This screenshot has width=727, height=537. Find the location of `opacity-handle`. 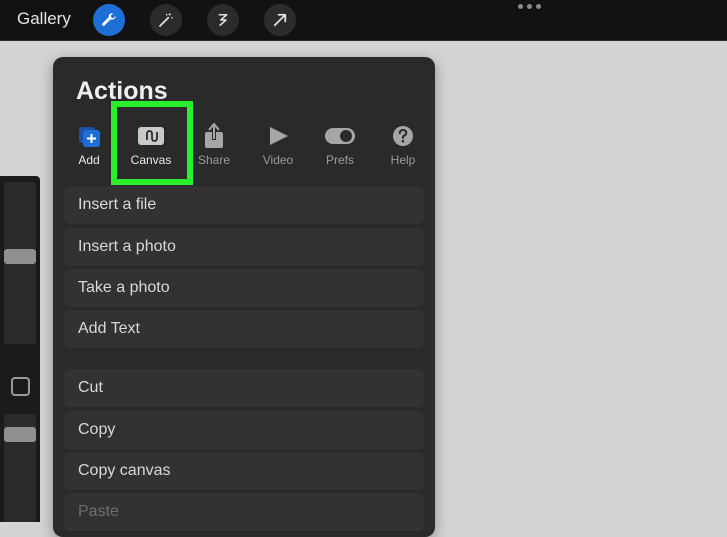

opacity-handle is located at coordinates (20, 434).